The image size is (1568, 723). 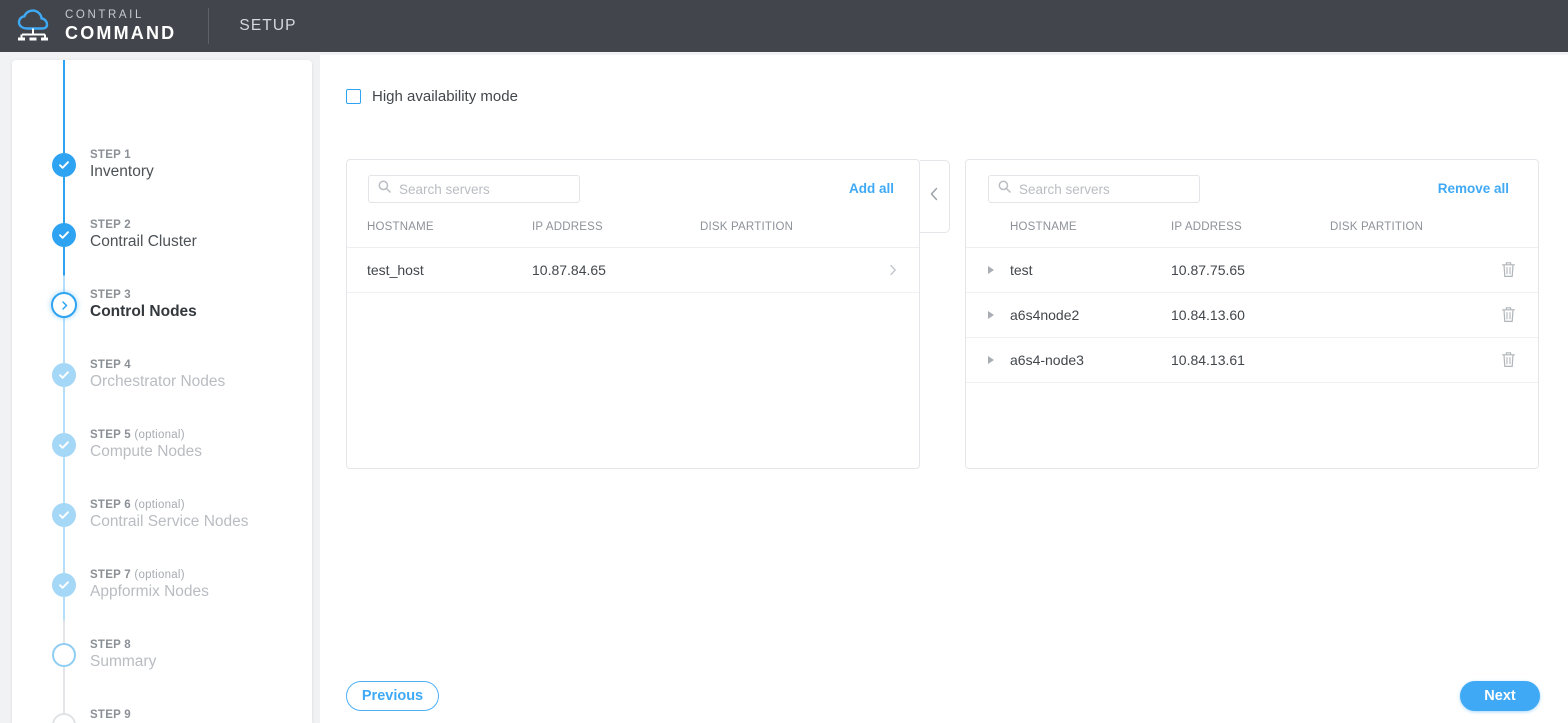 What do you see at coordinates (1206, 227) in the screenshot?
I see `assigned-col-ip: IP ADDRESS` at bounding box center [1206, 227].